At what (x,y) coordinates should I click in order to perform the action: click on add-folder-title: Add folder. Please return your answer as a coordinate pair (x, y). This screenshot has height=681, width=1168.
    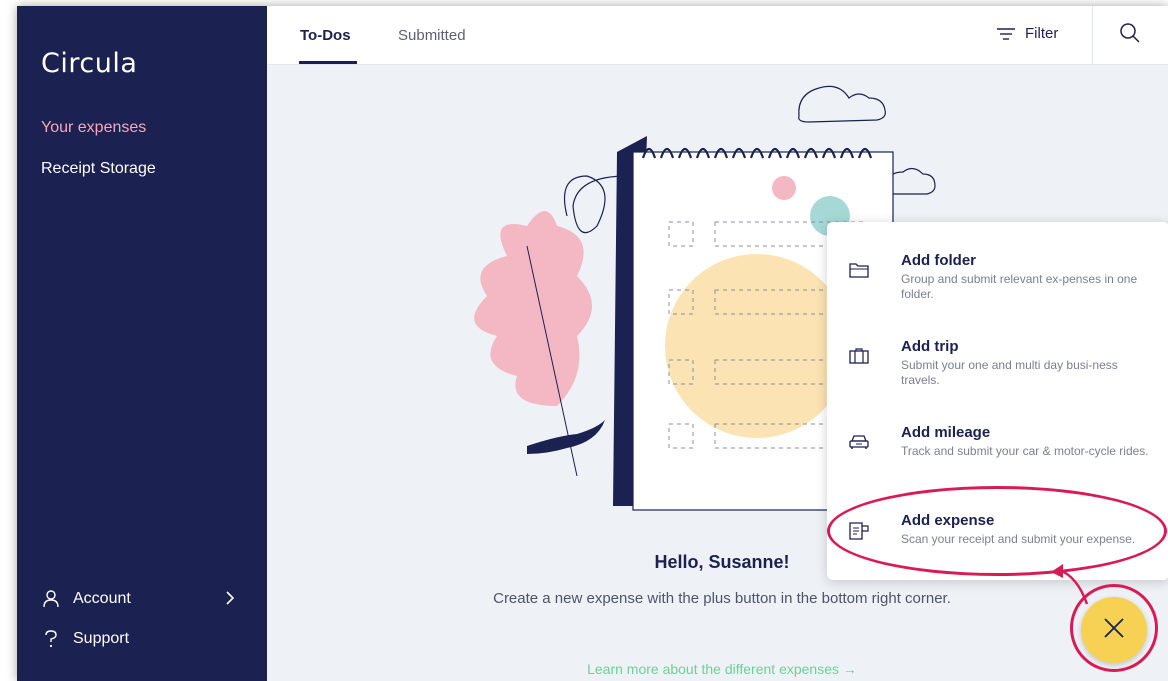
    Looking at the image, I should click on (938, 260).